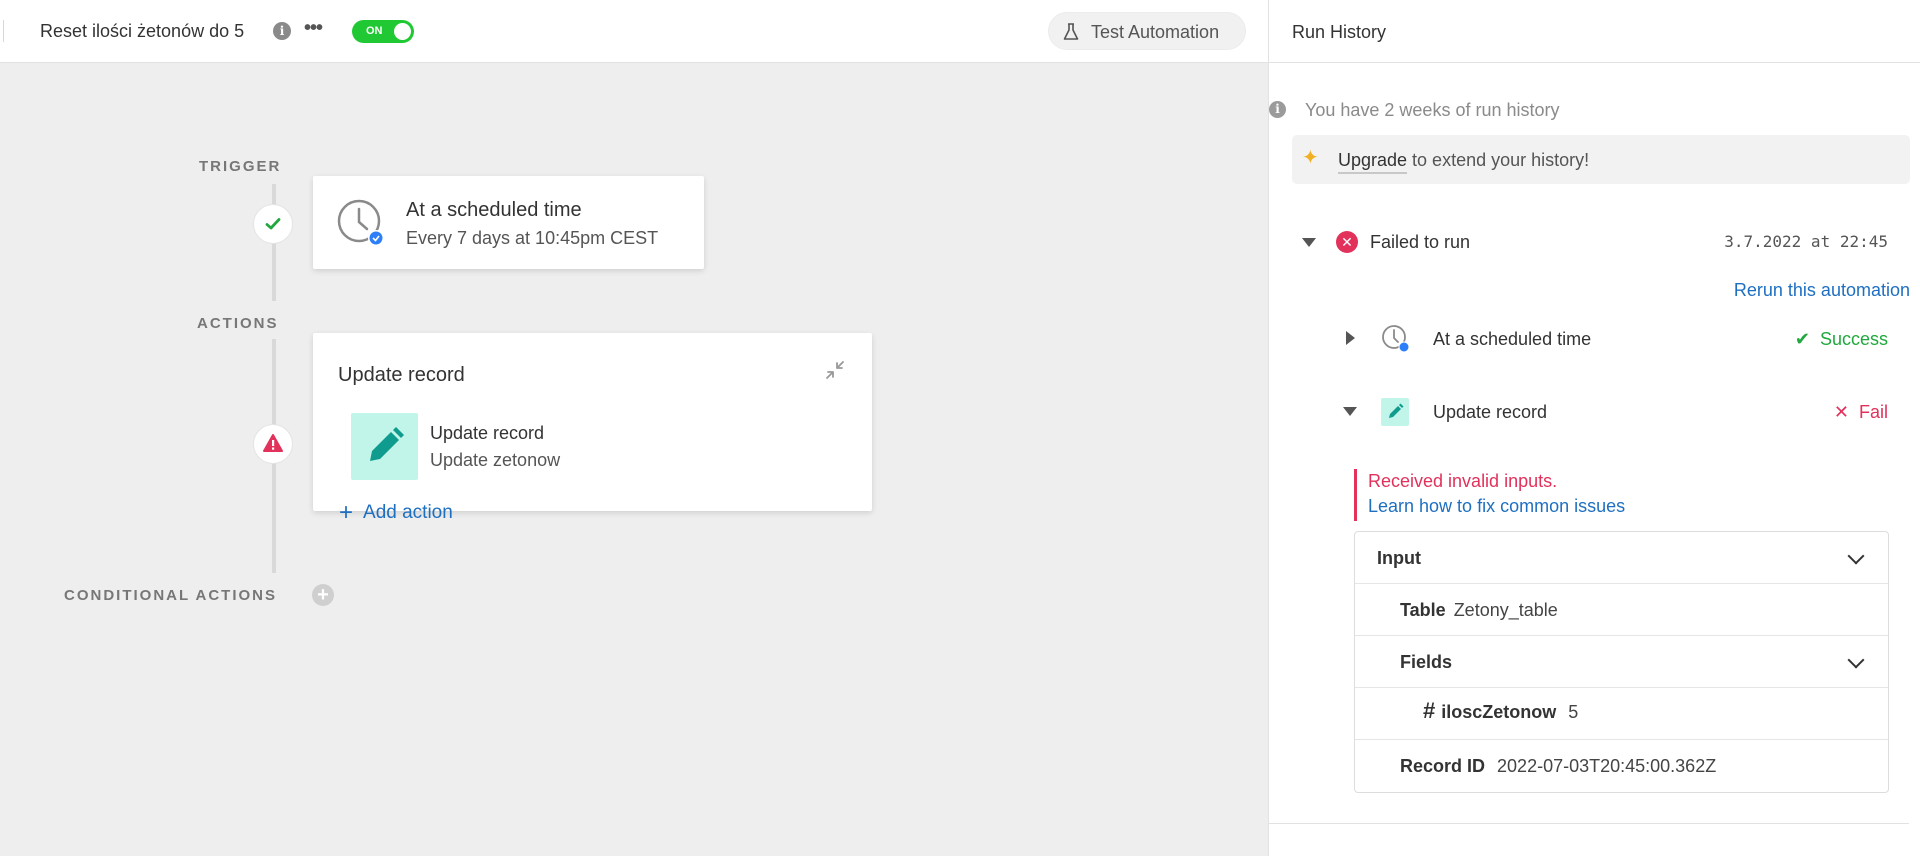  What do you see at coordinates (346, 512) in the screenshot?
I see `plus-icon: +` at bounding box center [346, 512].